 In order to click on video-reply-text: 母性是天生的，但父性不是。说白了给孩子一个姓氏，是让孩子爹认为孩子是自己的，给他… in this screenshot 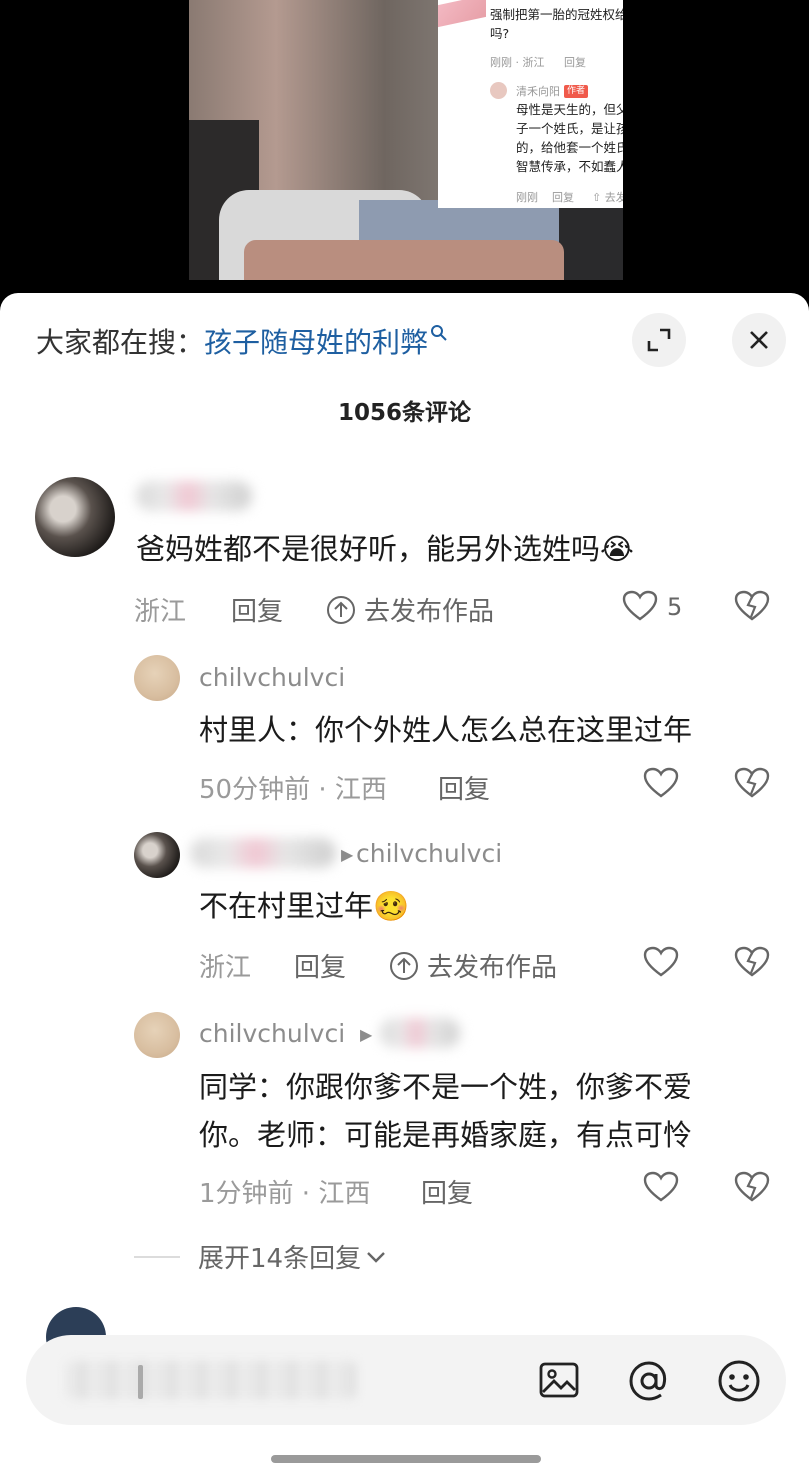, I will do `click(569, 138)`.